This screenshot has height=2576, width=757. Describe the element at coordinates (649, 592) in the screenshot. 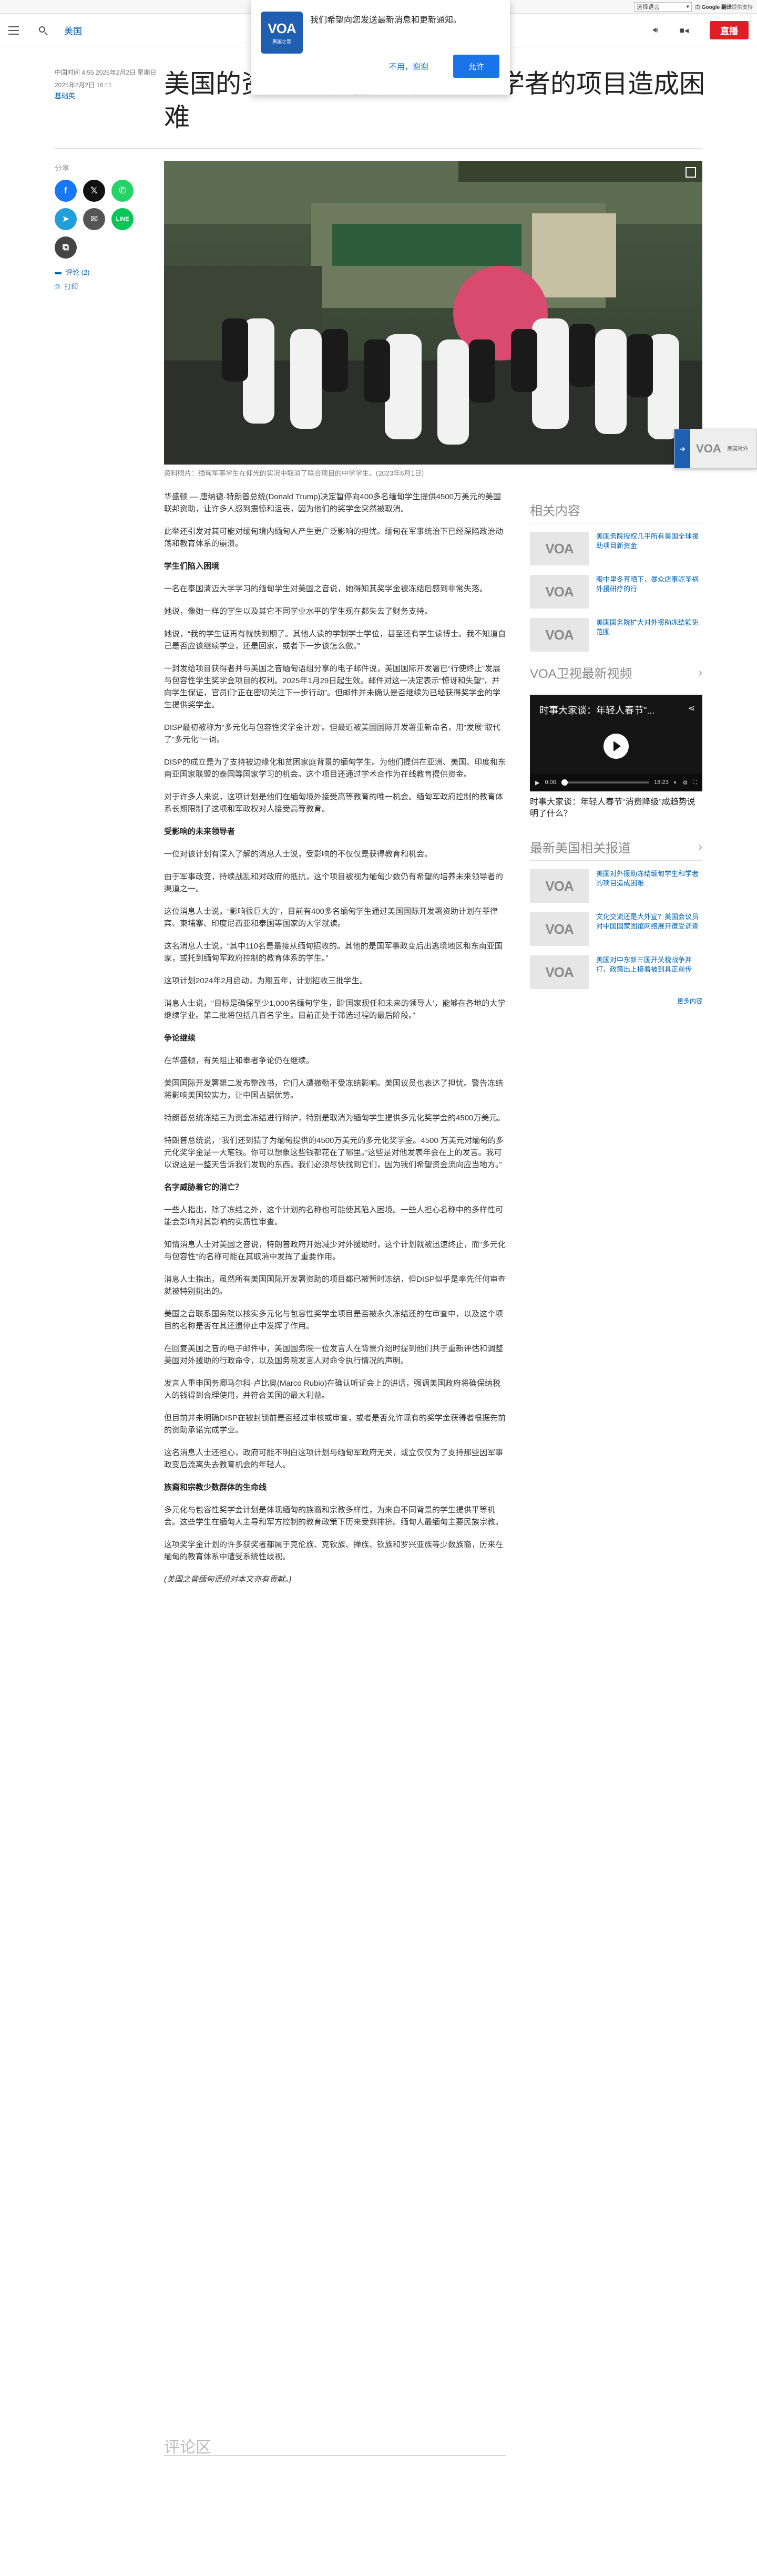

I see `related-link: 眼中里冬育晒下，暴众店事呢圣祸外援研疗的行` at that location.